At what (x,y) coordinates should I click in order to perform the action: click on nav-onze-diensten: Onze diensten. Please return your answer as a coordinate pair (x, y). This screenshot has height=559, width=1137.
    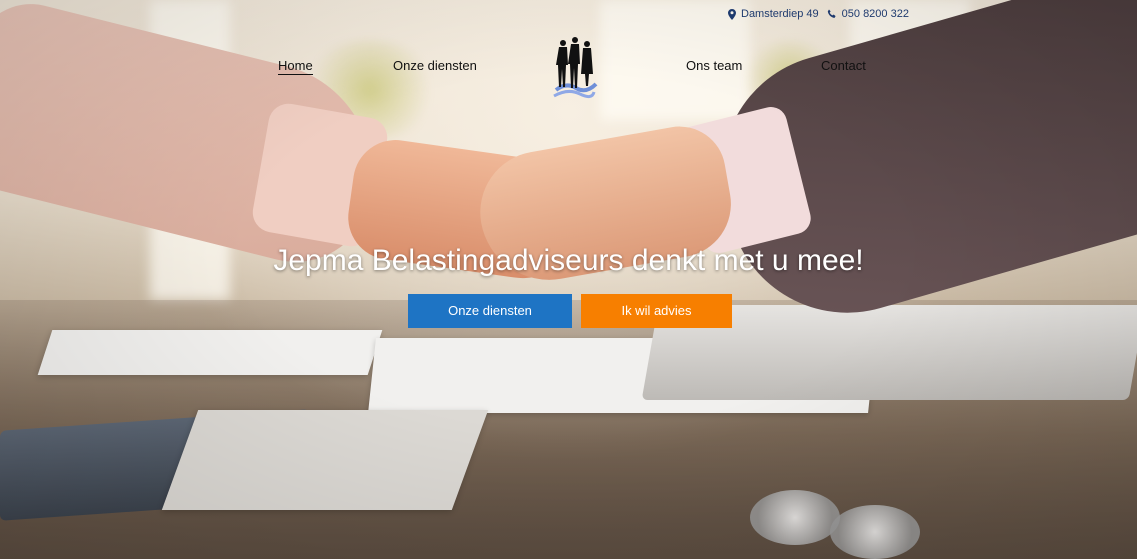
    Looking at the image, I should click on (435, 65).